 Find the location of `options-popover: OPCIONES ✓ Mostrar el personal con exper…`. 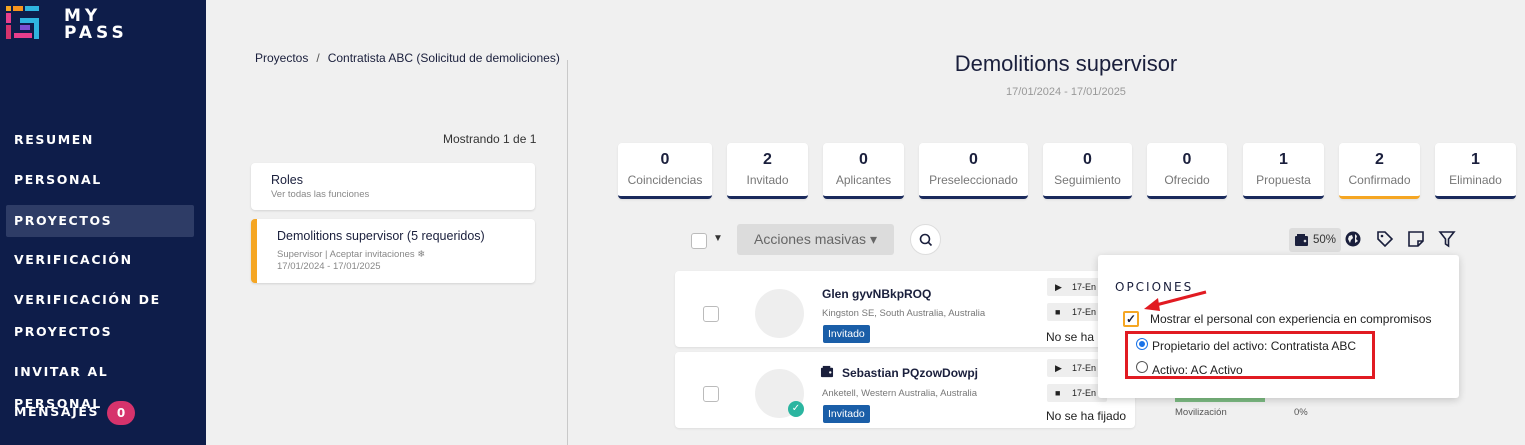

options-popover: OPCIONES ✓ Mostrar el personal con exper… is located at coordinates (1278, 326).